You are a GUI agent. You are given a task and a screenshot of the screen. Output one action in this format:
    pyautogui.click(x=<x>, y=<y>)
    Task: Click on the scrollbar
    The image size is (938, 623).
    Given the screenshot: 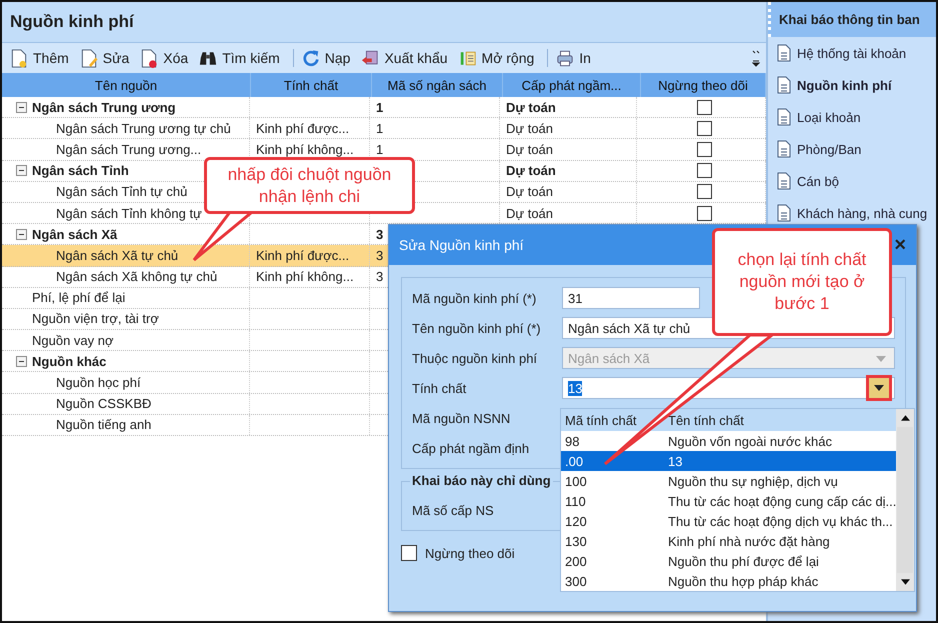 What is the action you would take?
    pyautogui.click(x=905, y=500)
    